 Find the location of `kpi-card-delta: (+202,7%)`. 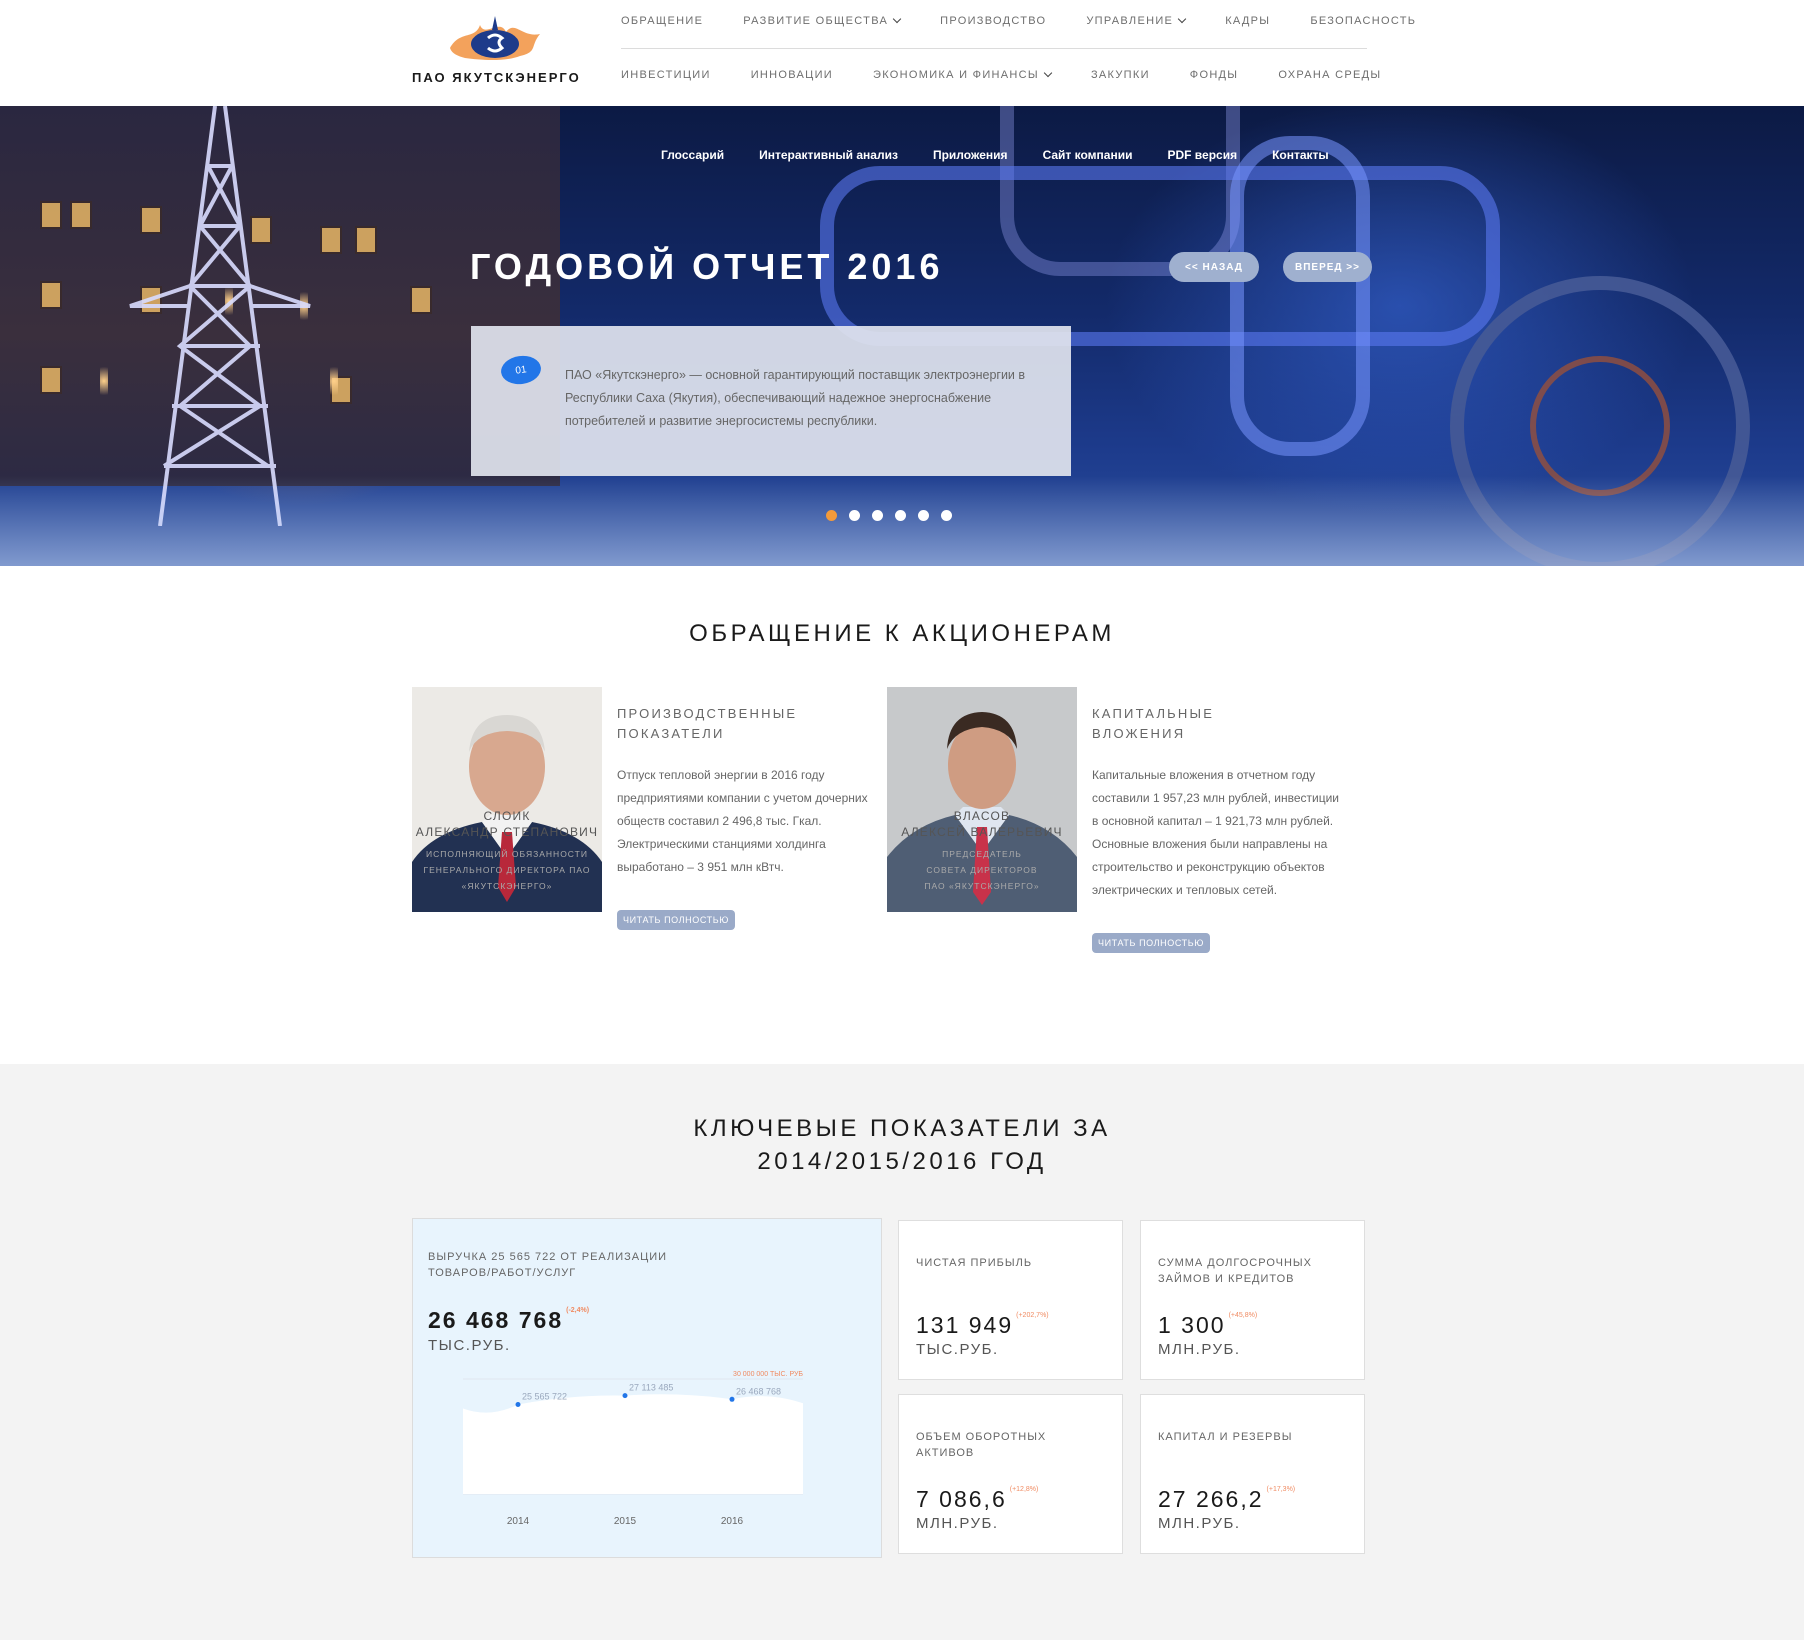

kpi-card-delta: (+202,7%) is located at coordinates (1032, 1315).